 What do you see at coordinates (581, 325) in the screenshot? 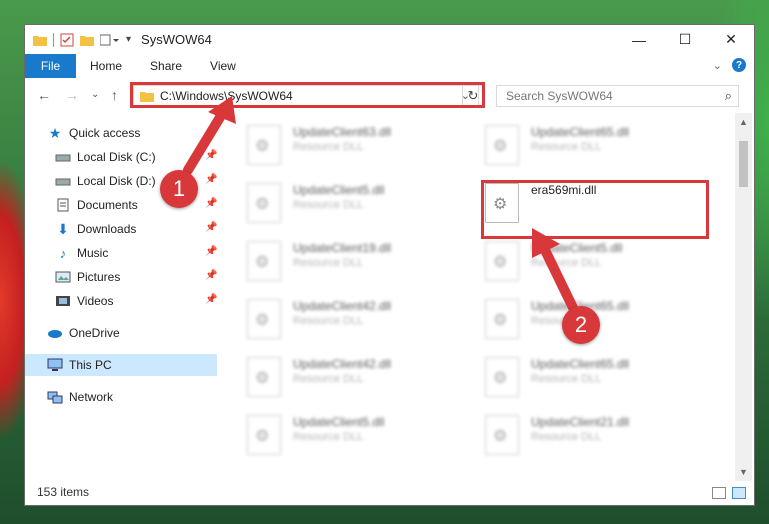
I see `step-2-badge: 2` at bounding box center [581, 325].